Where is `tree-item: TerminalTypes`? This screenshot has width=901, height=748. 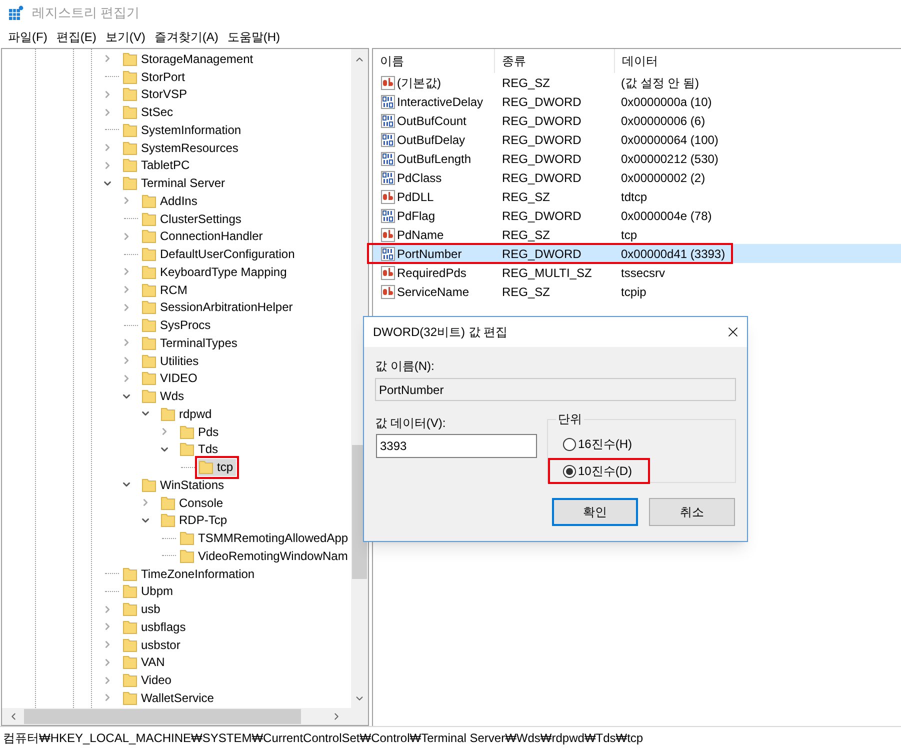 tree-item: TerminalTypes is located at coordinates (190, 343).